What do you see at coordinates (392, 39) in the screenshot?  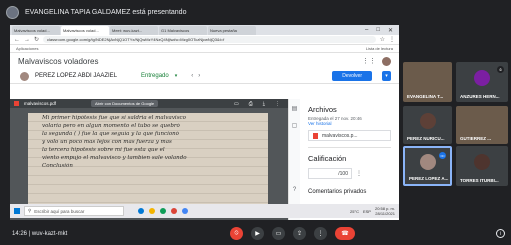 I see `menu-icon: ⋮` at bounding box center [392, 39].